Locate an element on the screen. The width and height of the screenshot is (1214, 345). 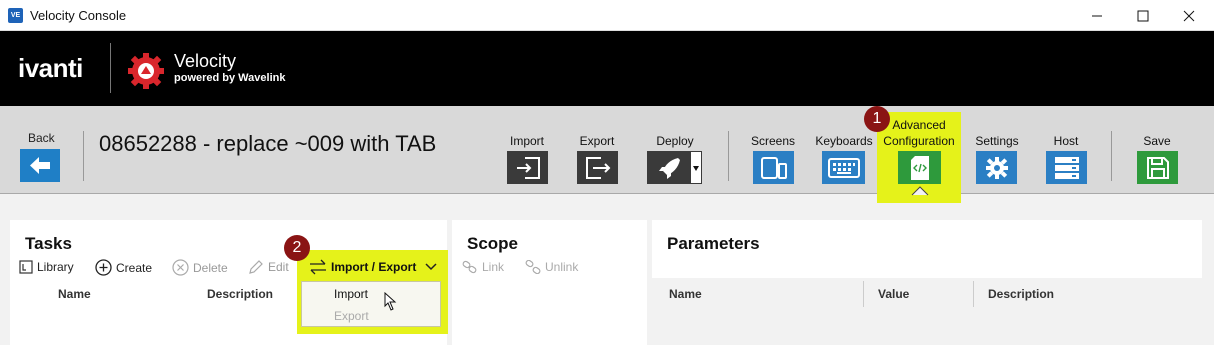
unlink-label: Unlink is located at coordinates (562, 267).